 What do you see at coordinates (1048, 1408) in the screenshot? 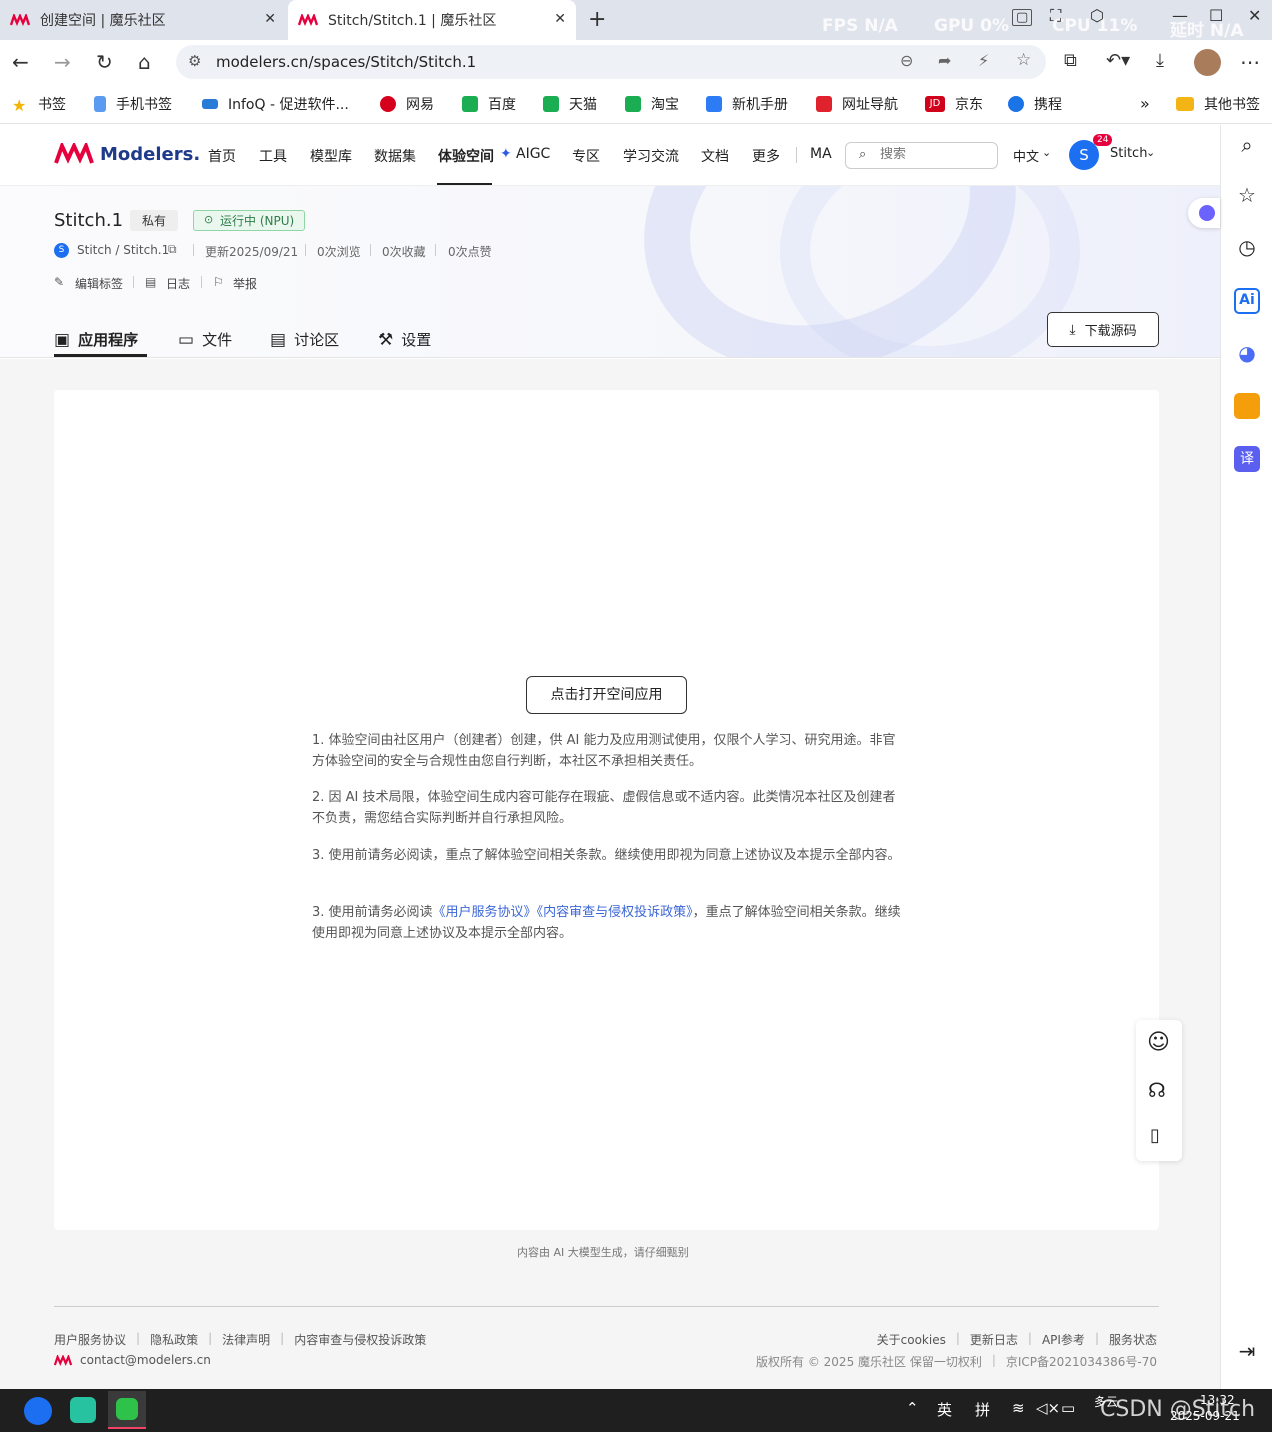
I see `volume-icon: ◁×` at bounding box center [1048, 1408].